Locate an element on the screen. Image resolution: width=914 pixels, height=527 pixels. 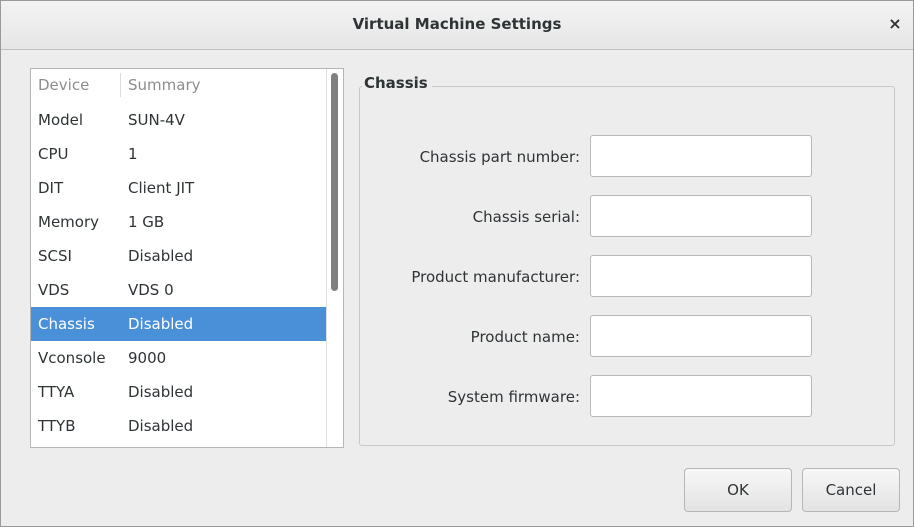
ok-button: OK is located at coordinates (738, 490).